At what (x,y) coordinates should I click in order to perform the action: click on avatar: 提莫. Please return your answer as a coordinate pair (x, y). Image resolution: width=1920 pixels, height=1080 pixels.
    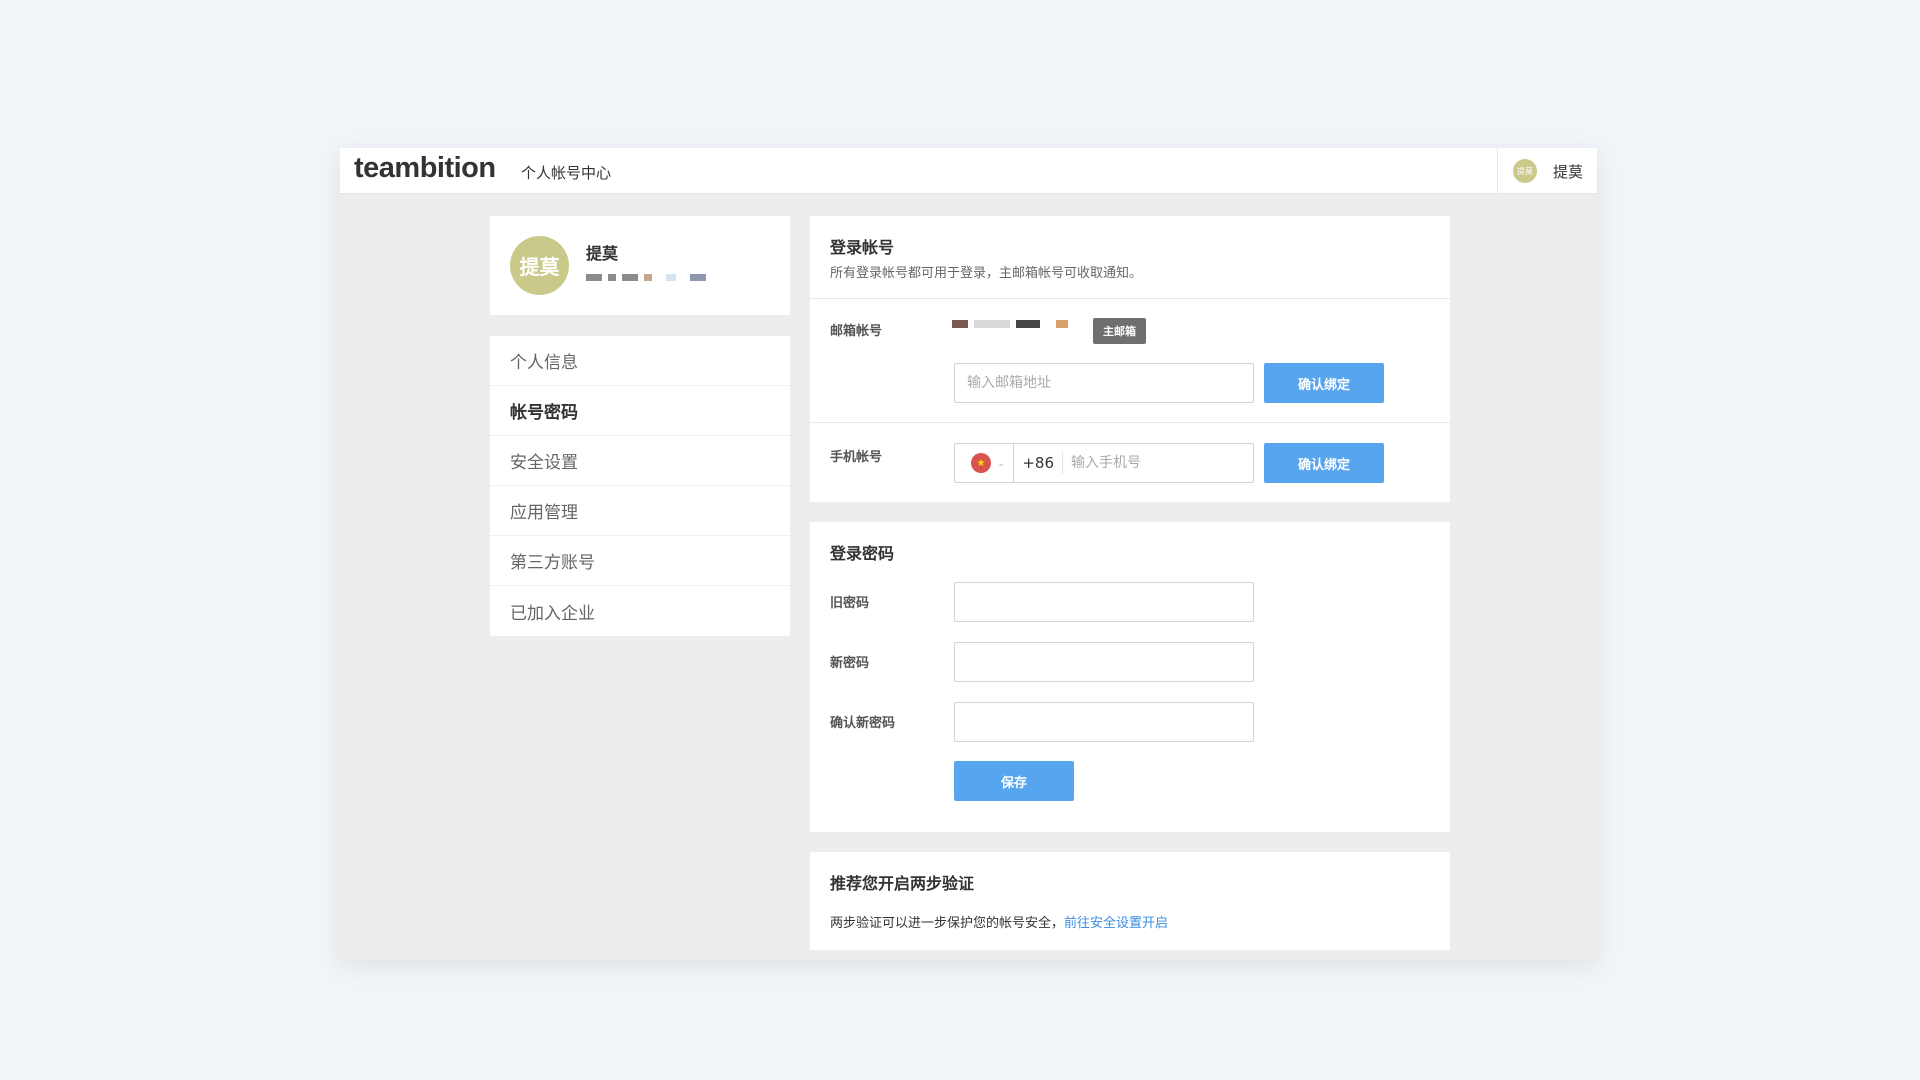
    Looking at the image, I should click on (1525, 171).